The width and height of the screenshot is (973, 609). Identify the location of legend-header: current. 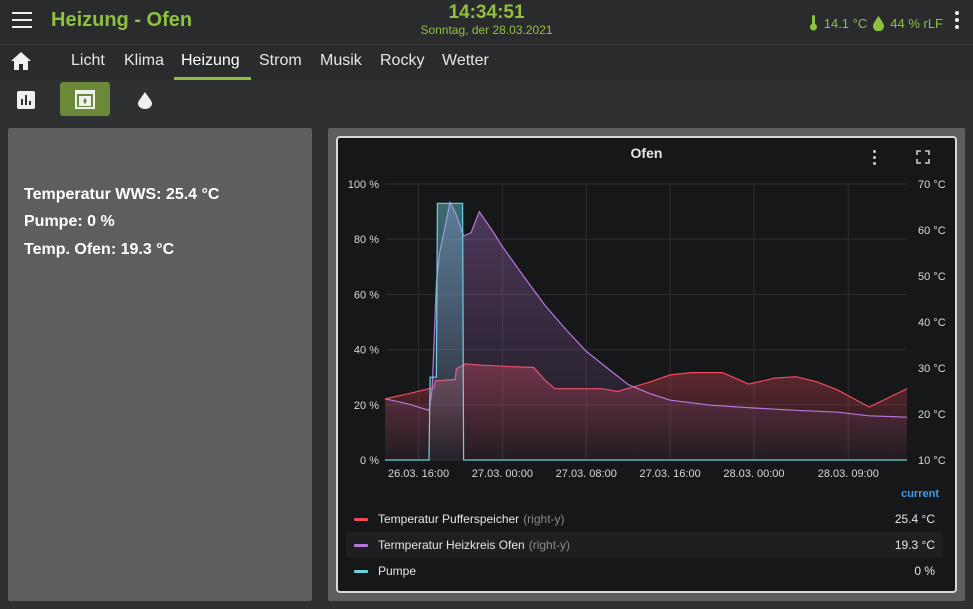
(920, 494).